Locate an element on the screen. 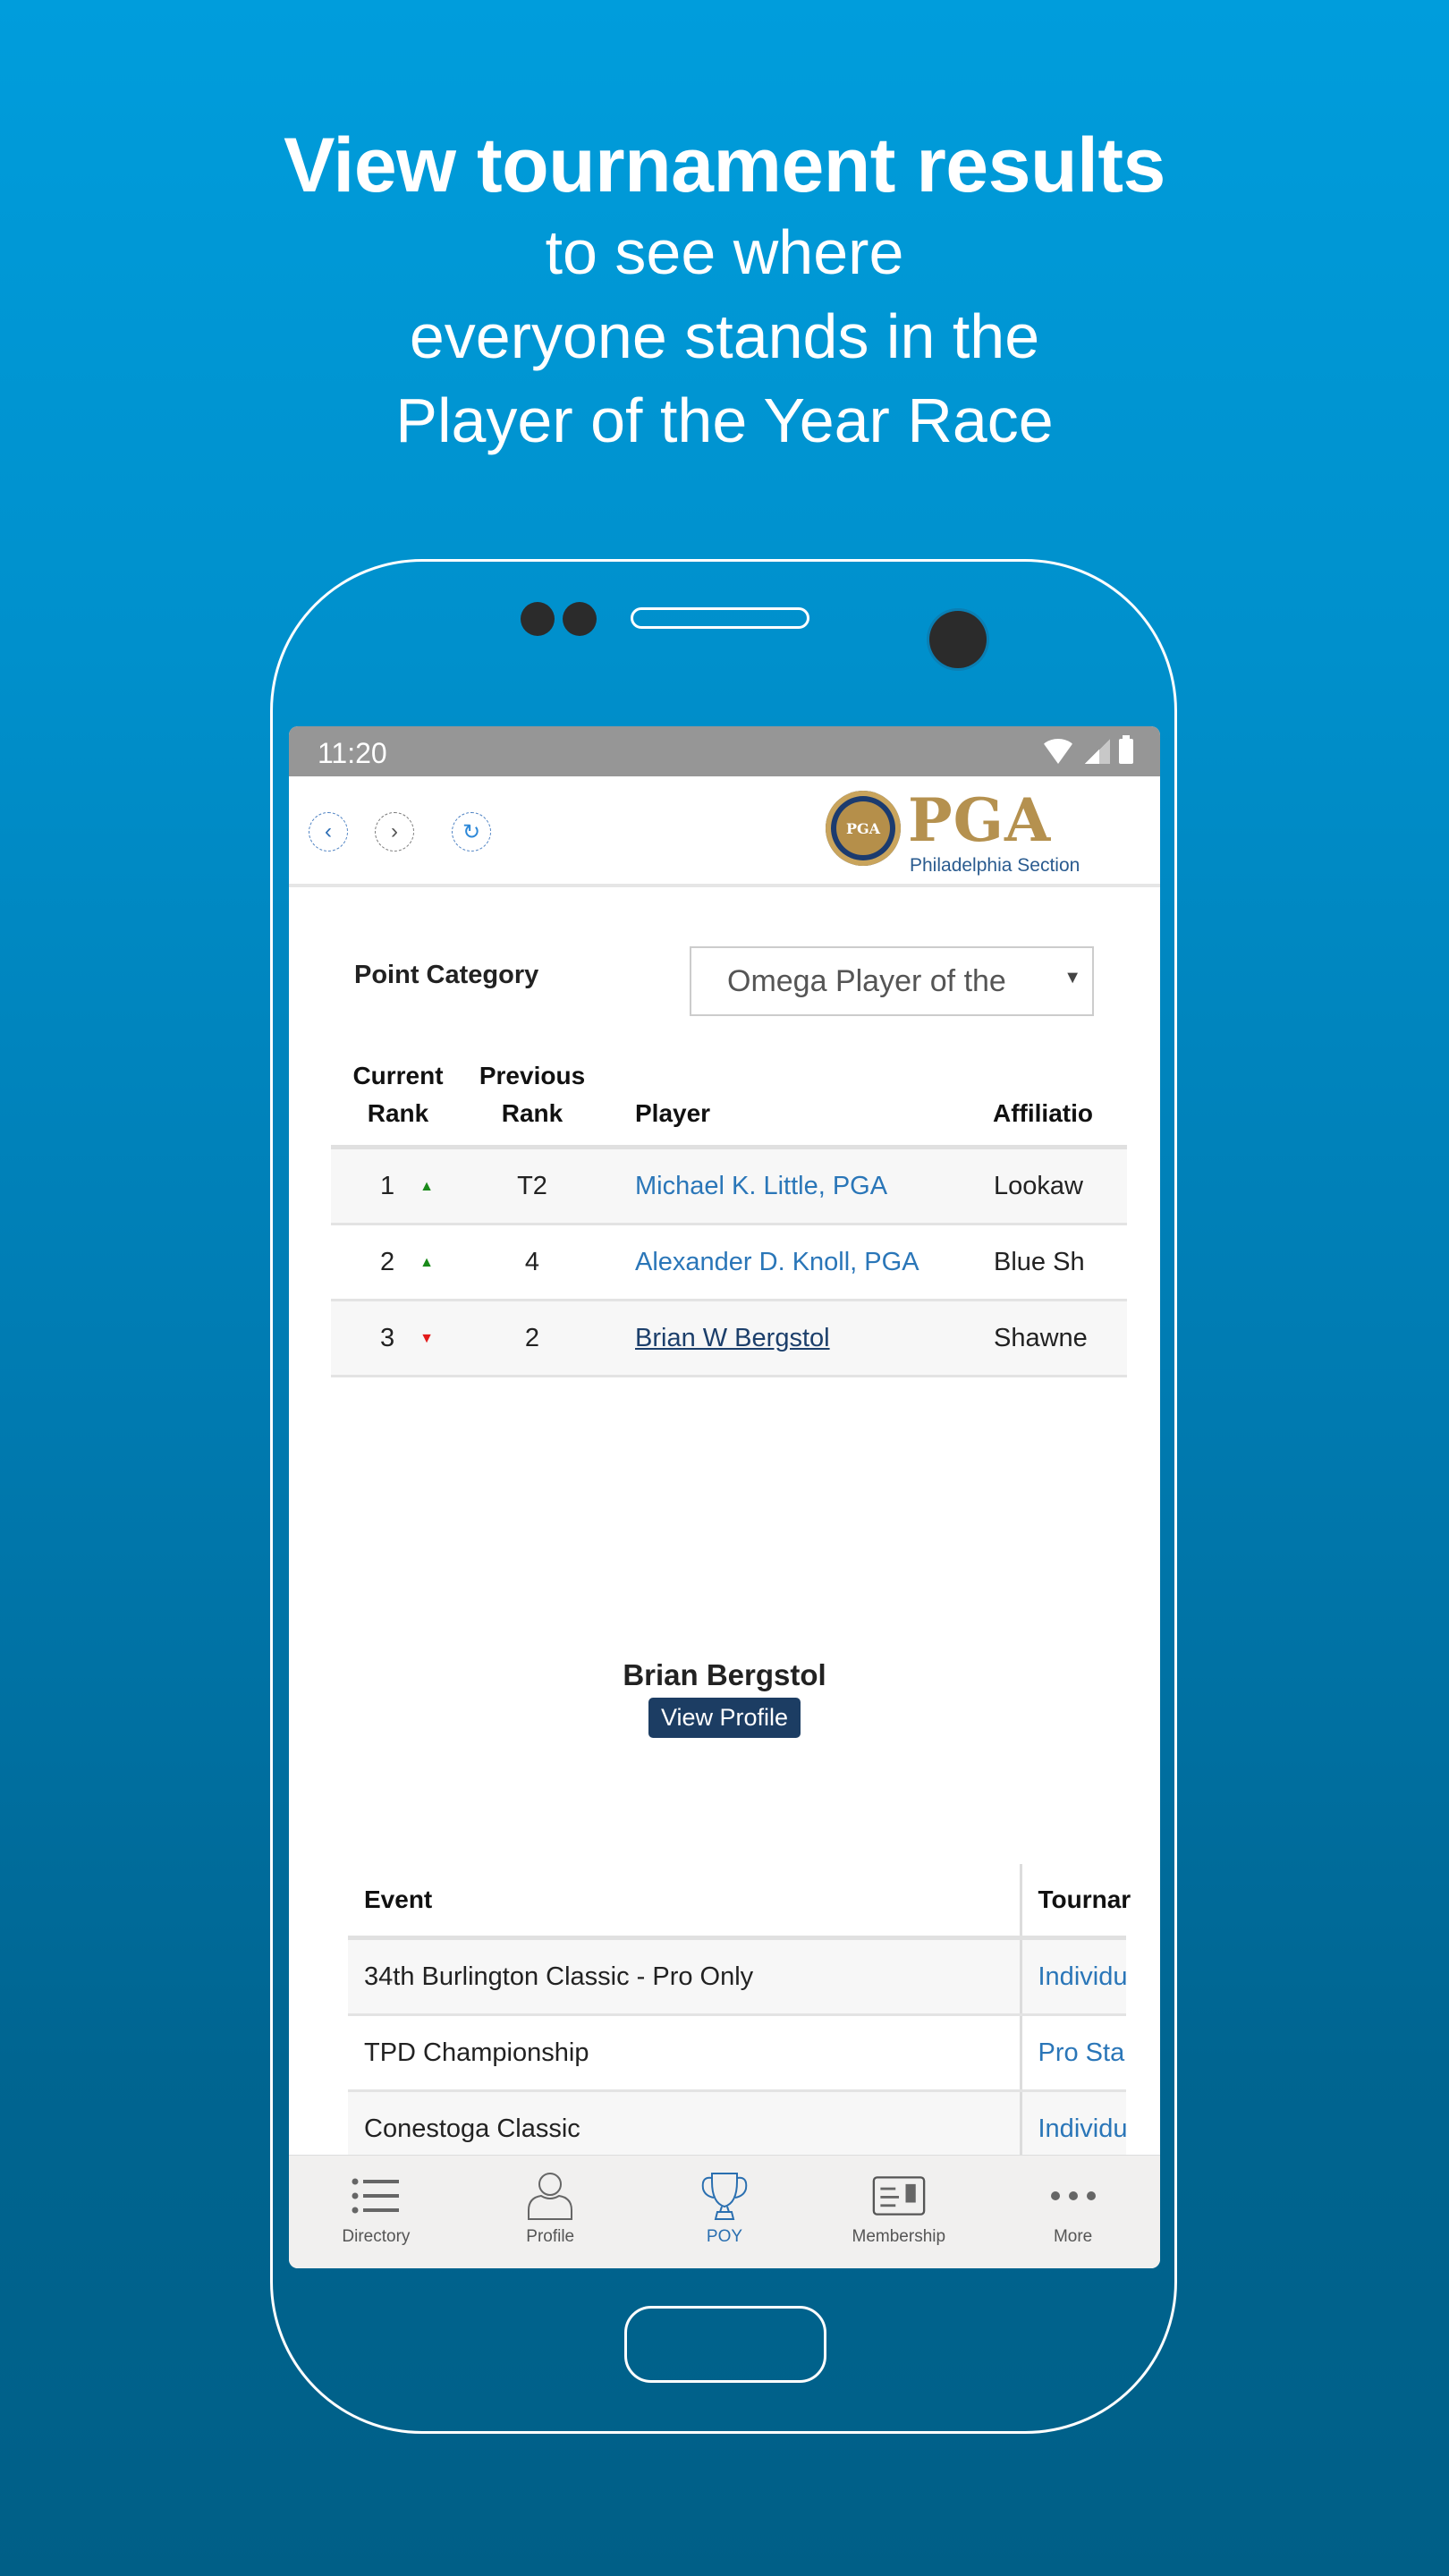 The width and height of the screenshot is (1449, 2576). home-button is located at coordinates (725, 2344).